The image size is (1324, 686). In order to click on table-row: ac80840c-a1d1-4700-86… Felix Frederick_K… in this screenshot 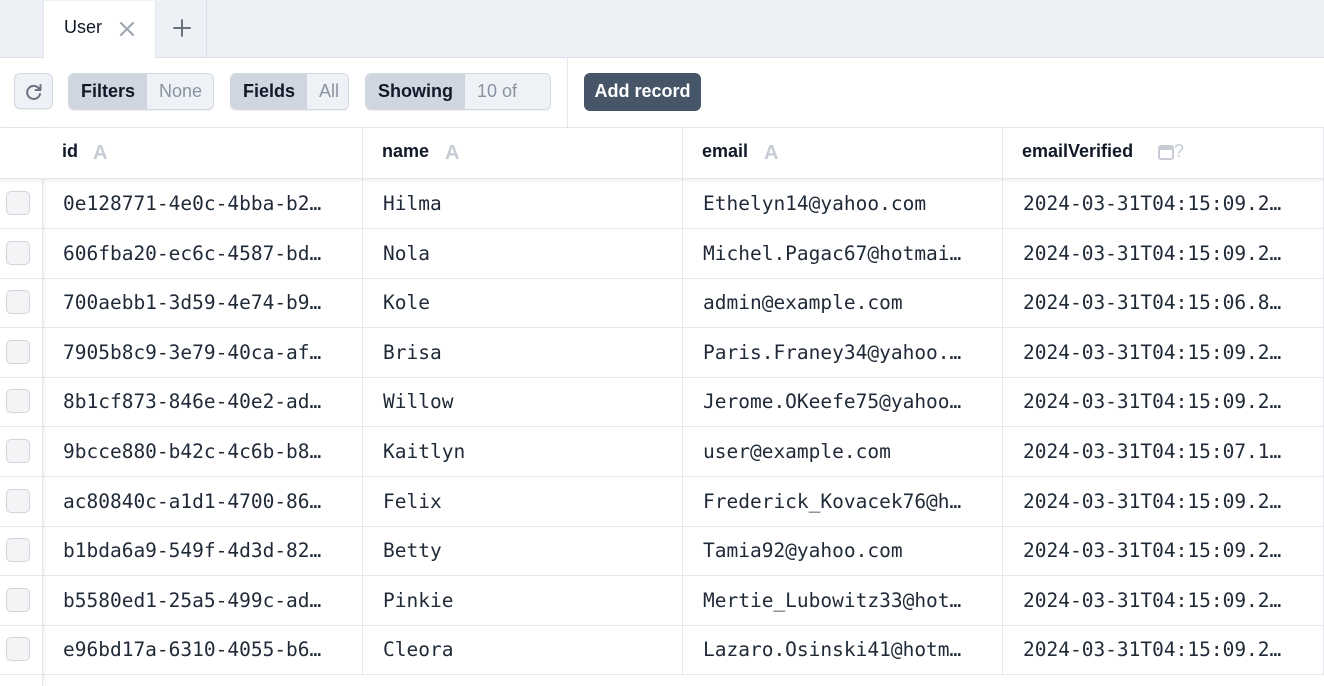, I will do `click(662, 502)`.